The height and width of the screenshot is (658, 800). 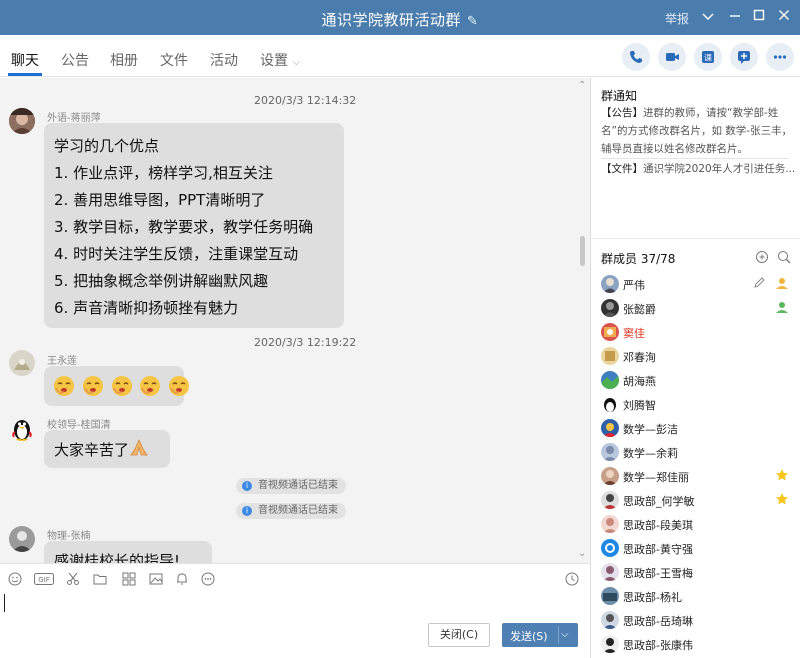 I want to click on member-name: 严伟, so click(x=634, y=285).